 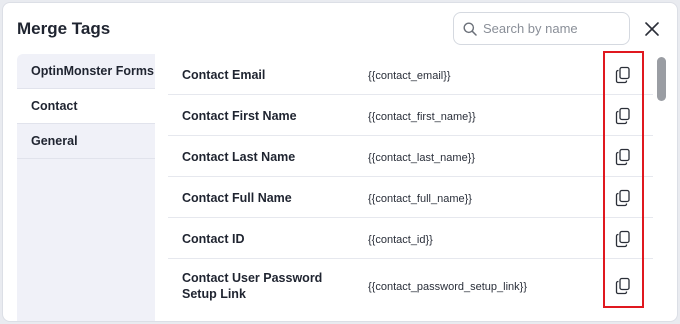 I want to click on search-icon, so click(x=470, y=29).